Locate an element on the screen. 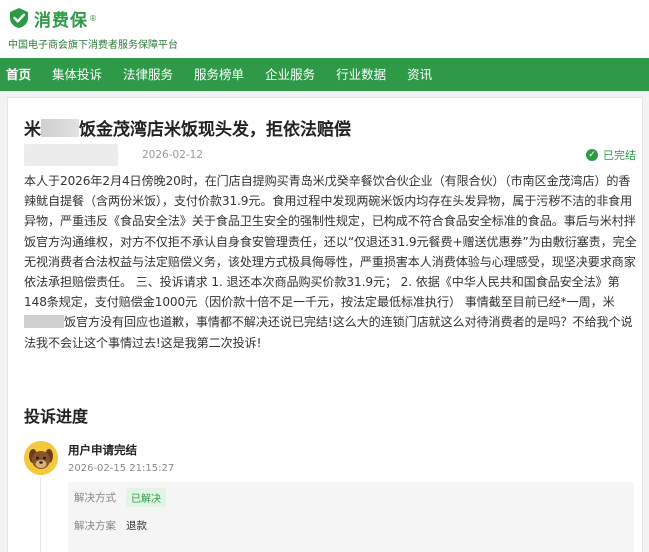 This screenshot has width=649, height=552. nav-item-enterprise-service: 企业服务 is located at coordinates (290, 74).